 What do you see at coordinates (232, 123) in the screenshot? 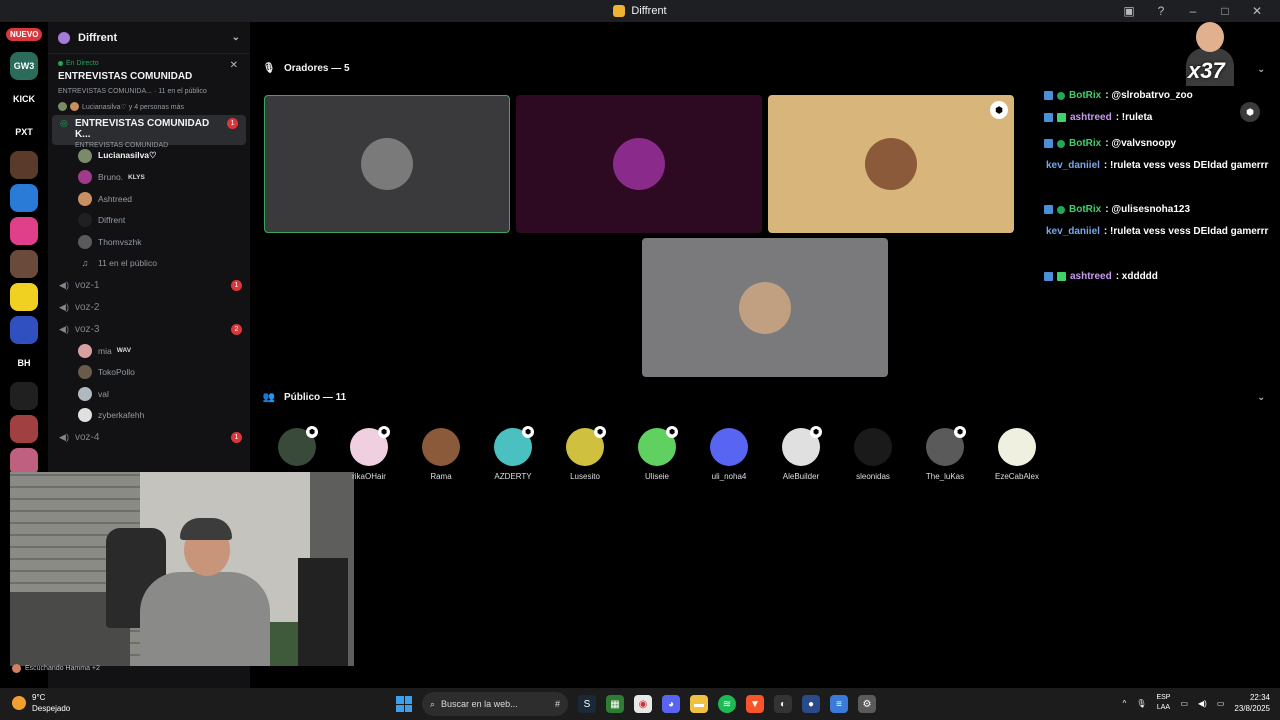
I see `notification-badge: 1` at bounding box center [232, 123].